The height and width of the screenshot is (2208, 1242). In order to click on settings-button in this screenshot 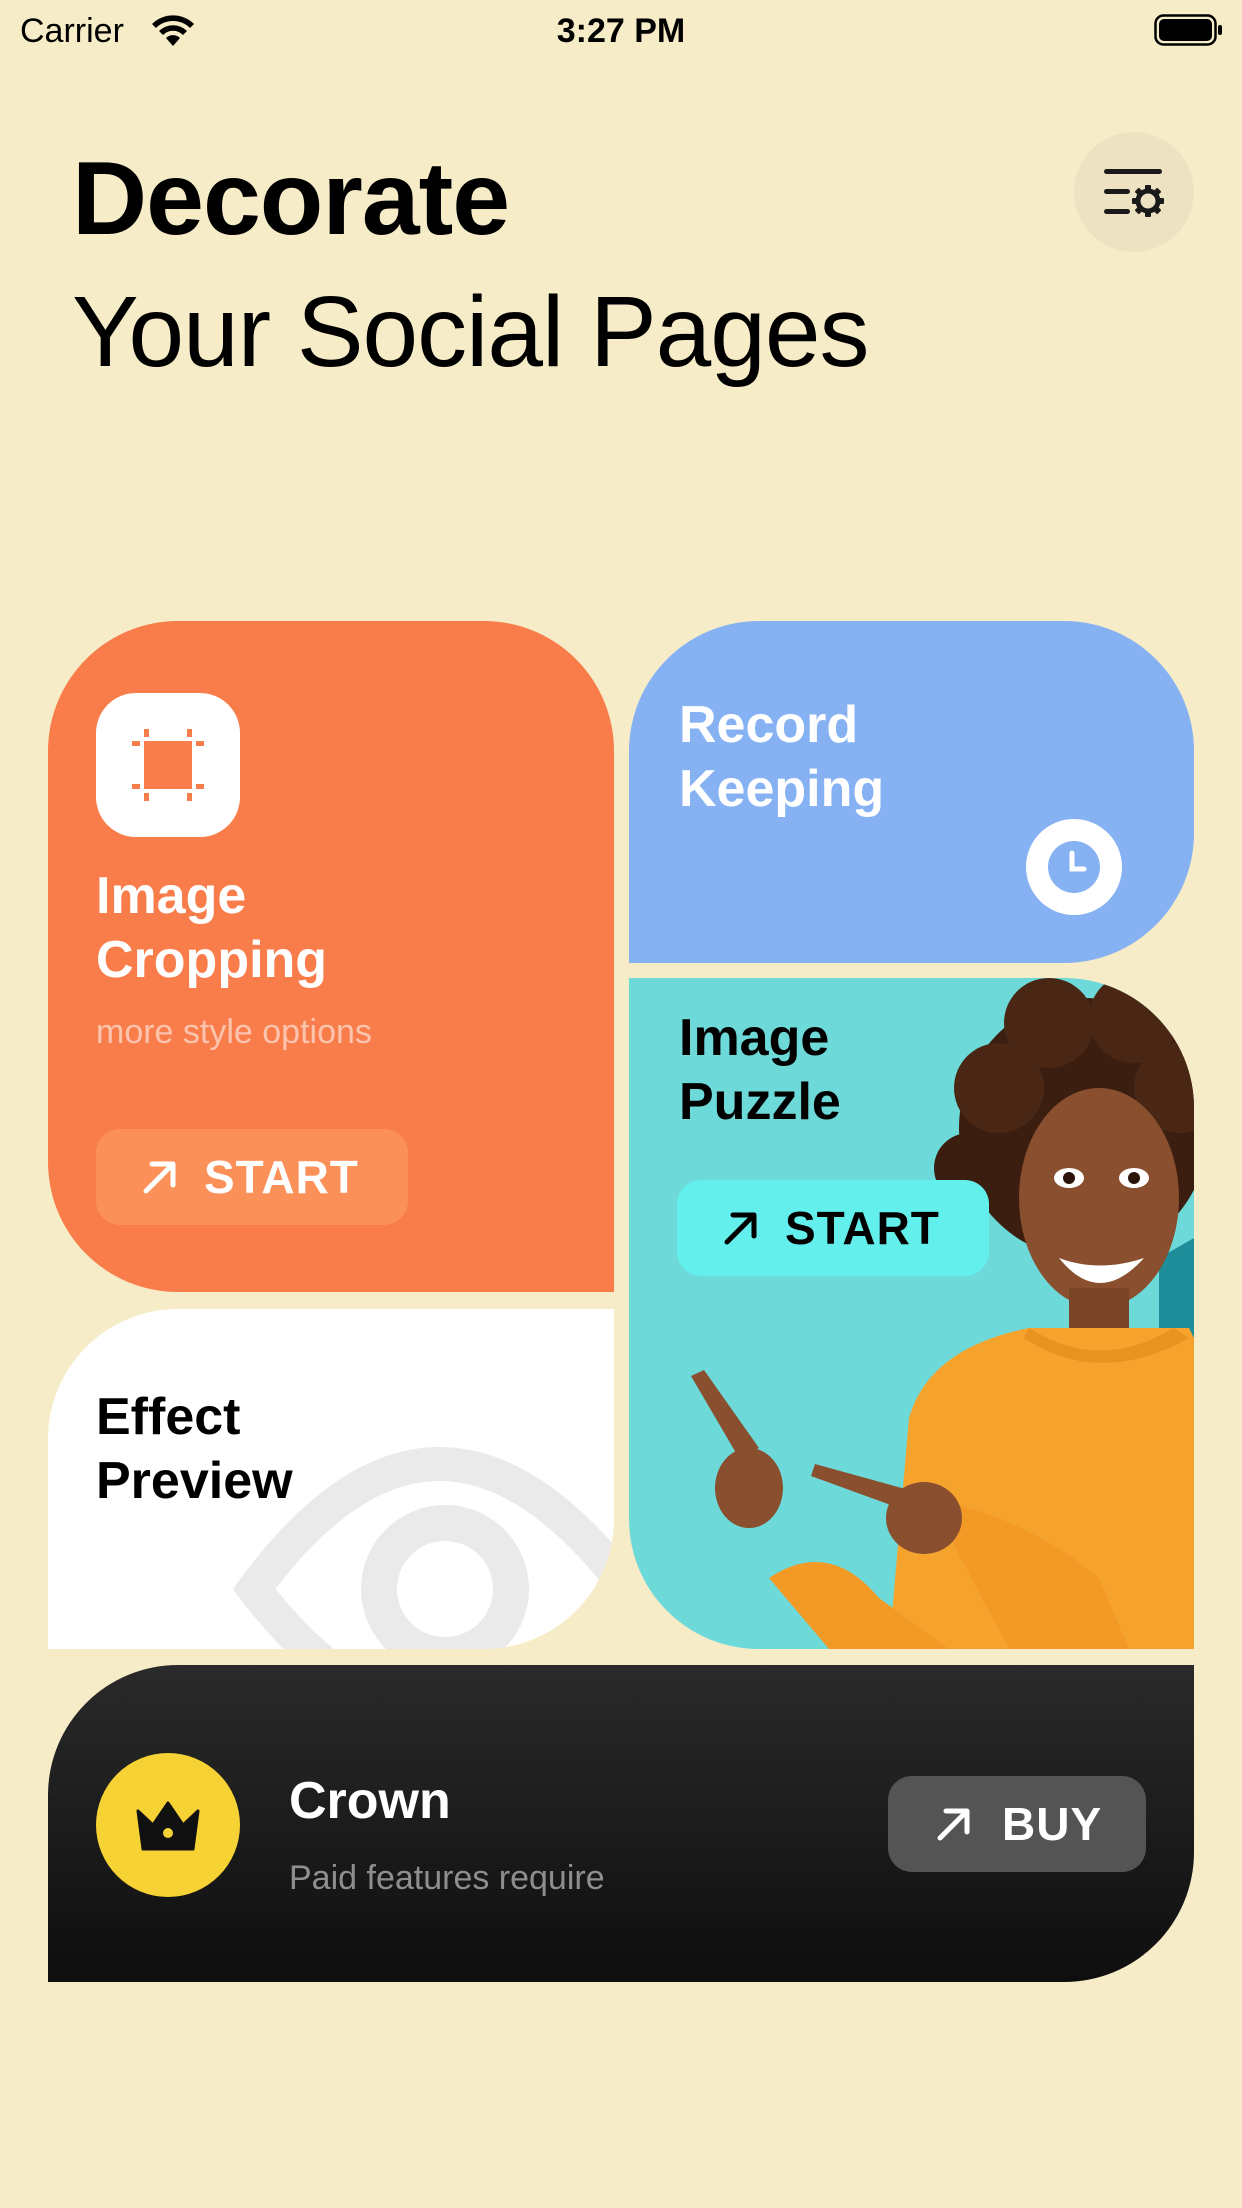, I will do `click(1134, 192)`.